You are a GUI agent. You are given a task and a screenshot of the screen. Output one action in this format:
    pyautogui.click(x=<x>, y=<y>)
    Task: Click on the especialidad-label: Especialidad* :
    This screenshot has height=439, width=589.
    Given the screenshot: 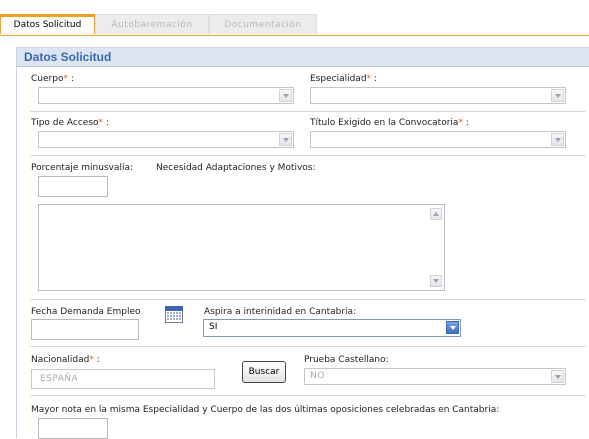 What is the action you would take?
    pyautogui.click(x=343, y=79)
    